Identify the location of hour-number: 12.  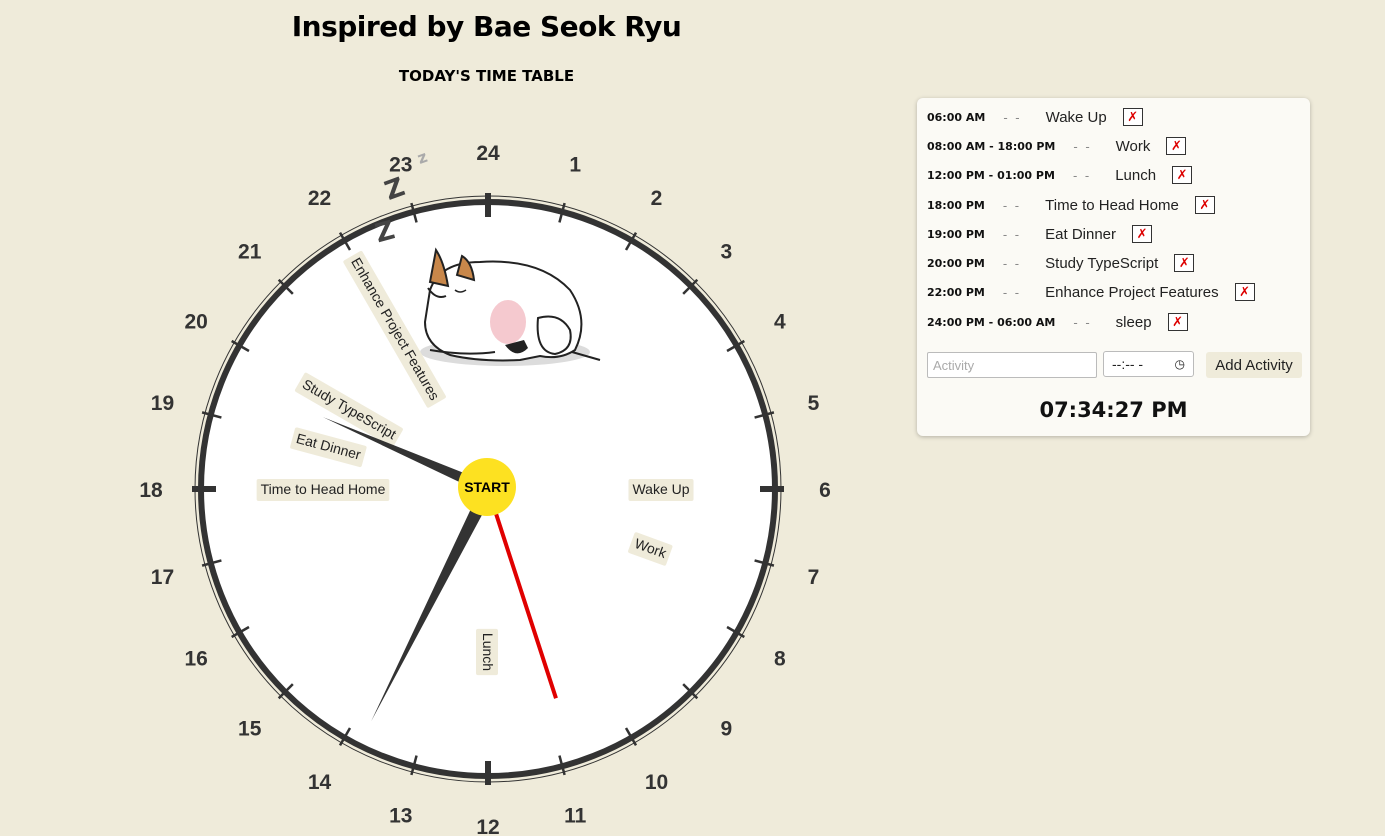
(487, 826).